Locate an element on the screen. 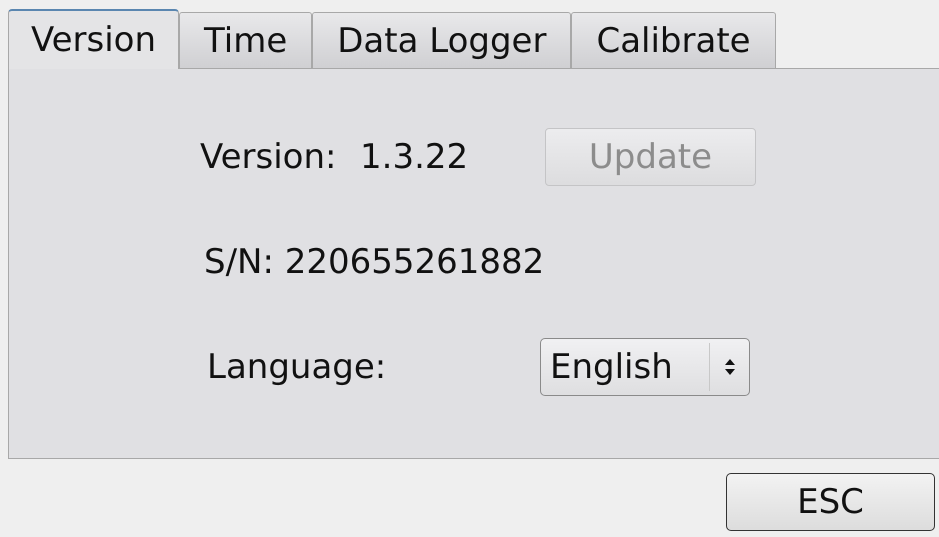  tab: Version is located at coordinates (94, 39).